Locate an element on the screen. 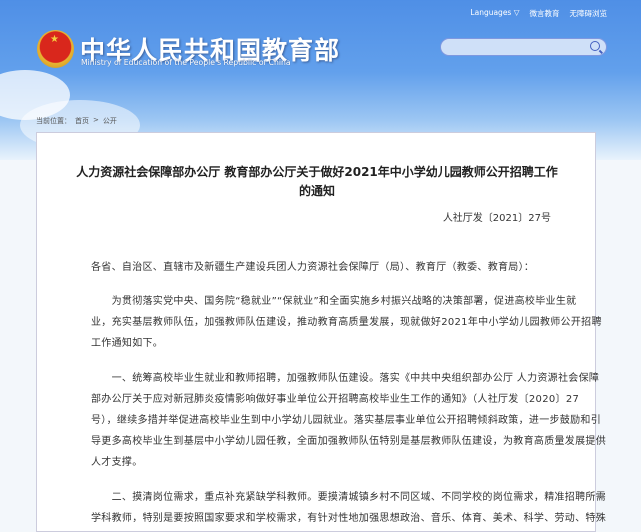 This screenshot has height=532, width=641. paragraph-line: 工作通知如下。 is located at coordinates (127, 343).